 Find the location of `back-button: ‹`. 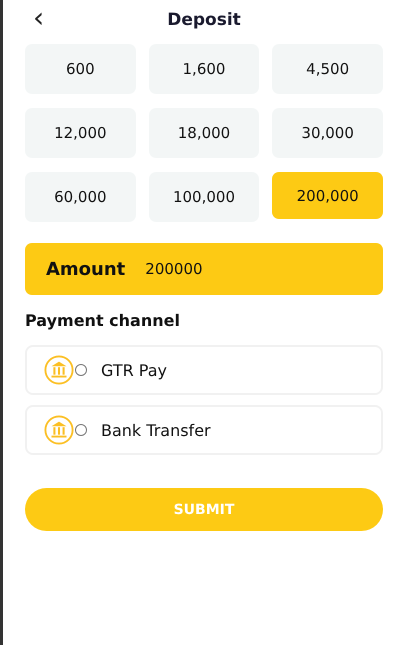

back-button: ‹ is located at coordinates (38, 18).